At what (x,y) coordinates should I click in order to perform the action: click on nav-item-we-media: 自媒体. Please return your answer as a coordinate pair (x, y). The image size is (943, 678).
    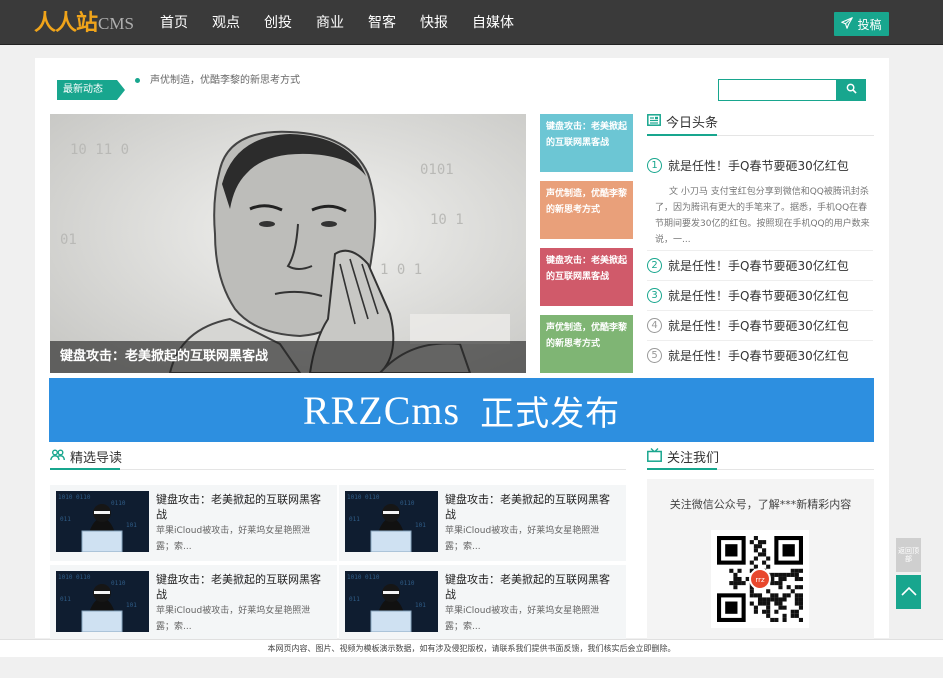
    Looking at the image, I should click on (493, 22).